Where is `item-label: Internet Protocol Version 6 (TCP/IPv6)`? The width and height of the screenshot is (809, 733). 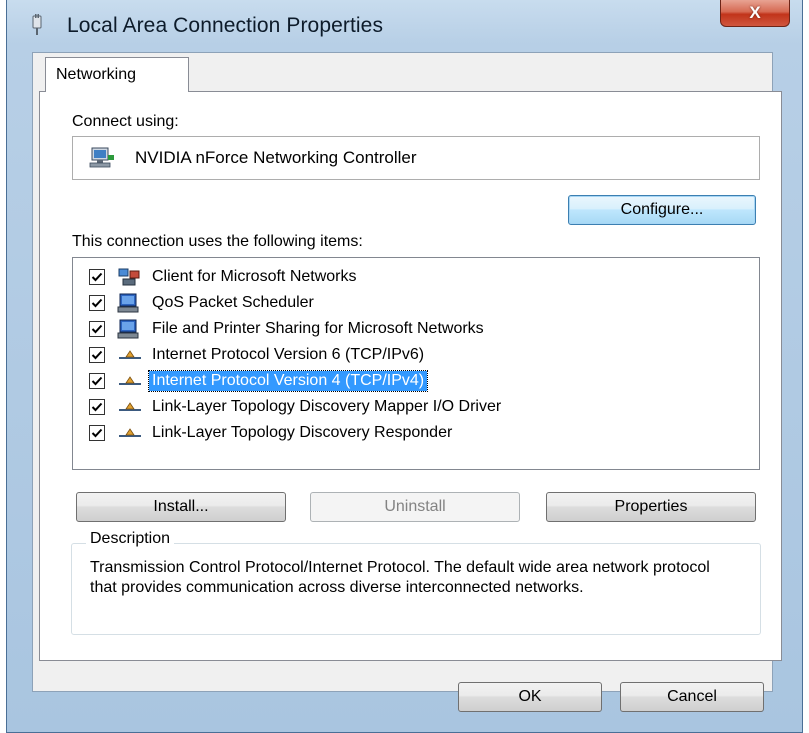
item-label: Internet Protocol Version 6 (TCP/IPv6) is located at coordinates (288, 354).